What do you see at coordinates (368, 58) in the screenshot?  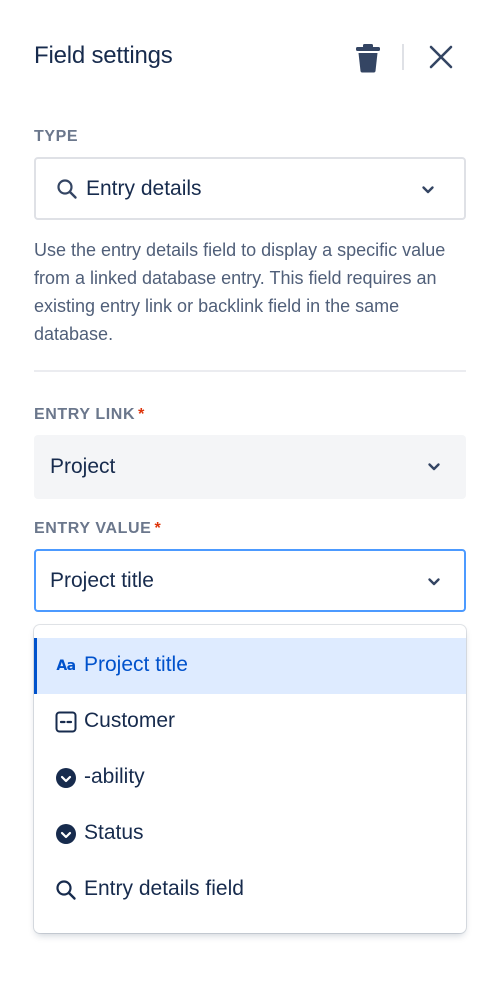 I see `trash-icon` at bounding box center [368, 58].